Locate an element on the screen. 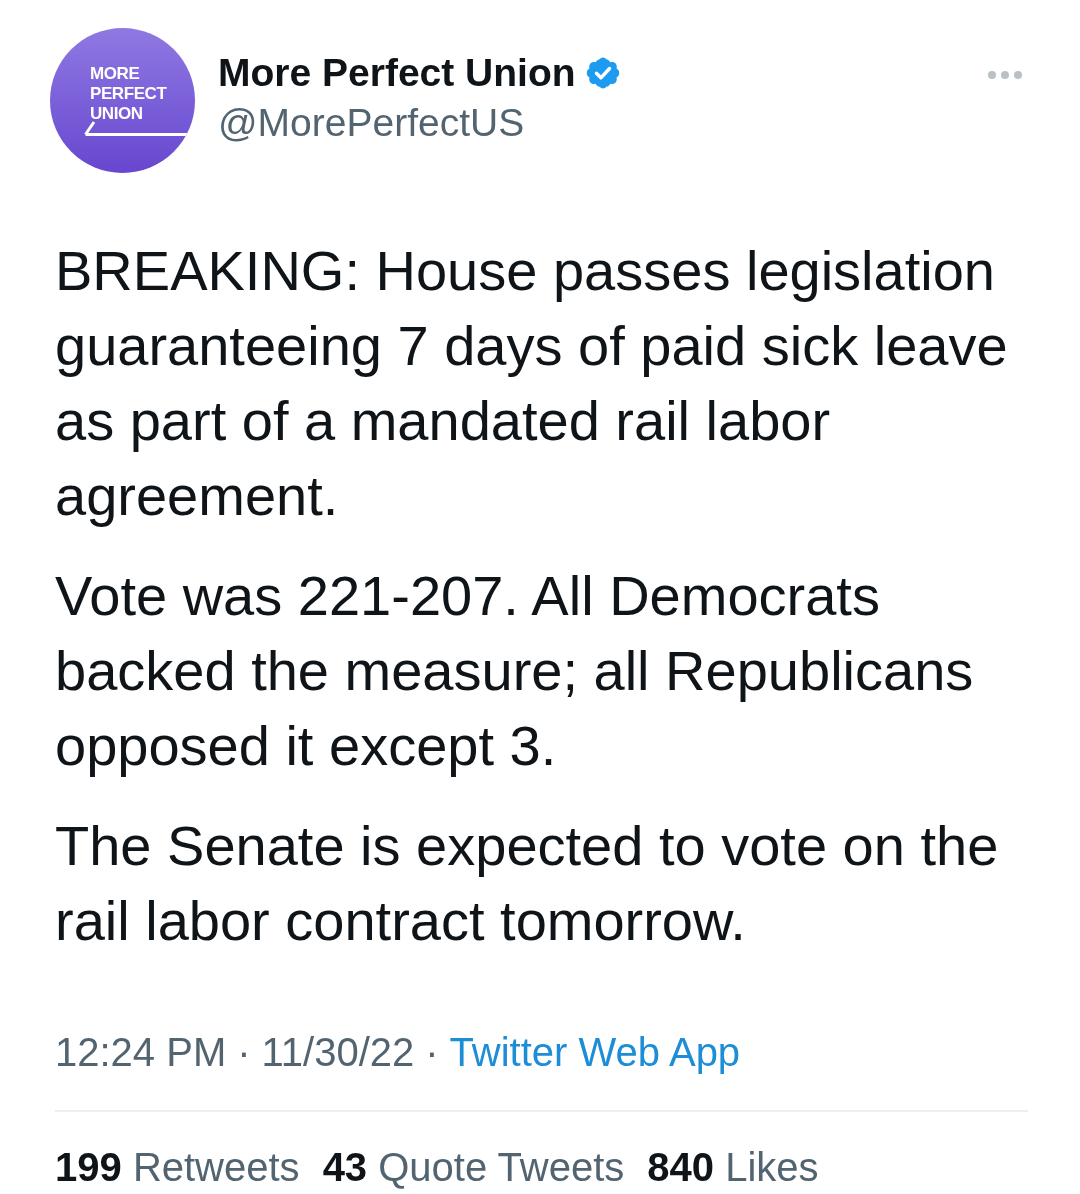 Image resolution: width=1080 pixels, height=1194 pixels. logo-stroke-icon is located at coordinates (136, 128).